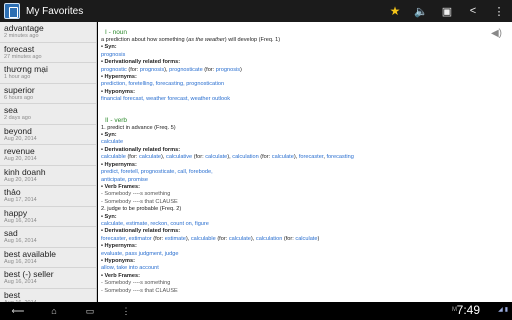 Image resolution: width=512 pixels, height=320 pixels. I want to click on volume-icon: 🔈, so click(421, 11).